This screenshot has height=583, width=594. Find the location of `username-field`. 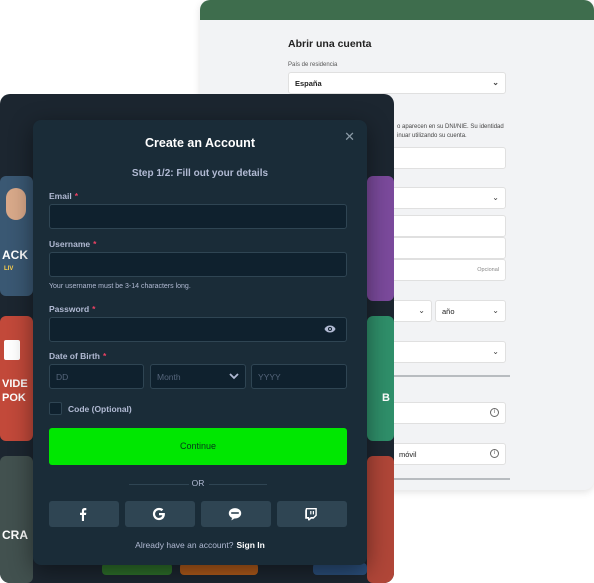

username-field is located at coordinates (198, 264).